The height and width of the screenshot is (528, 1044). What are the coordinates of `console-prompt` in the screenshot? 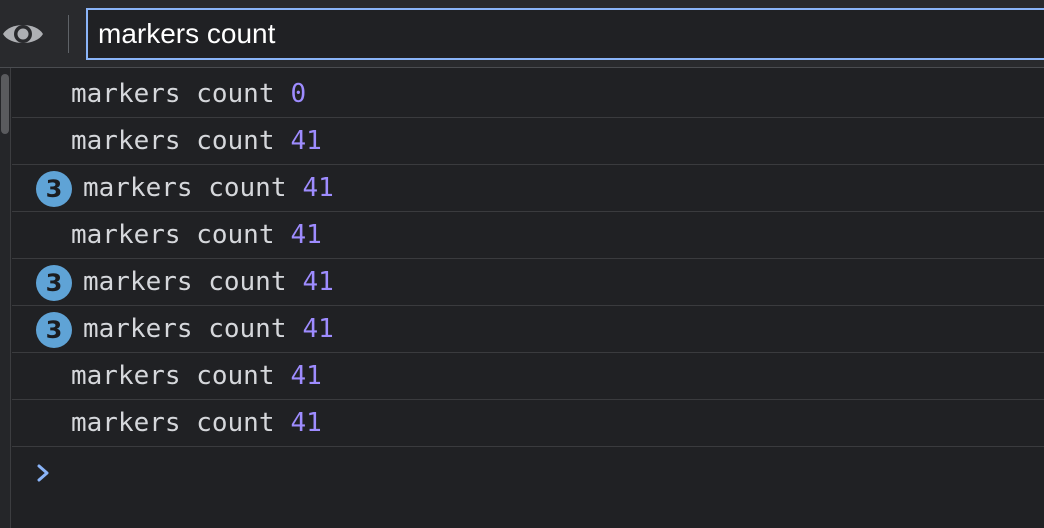 It's located at (528, 473).